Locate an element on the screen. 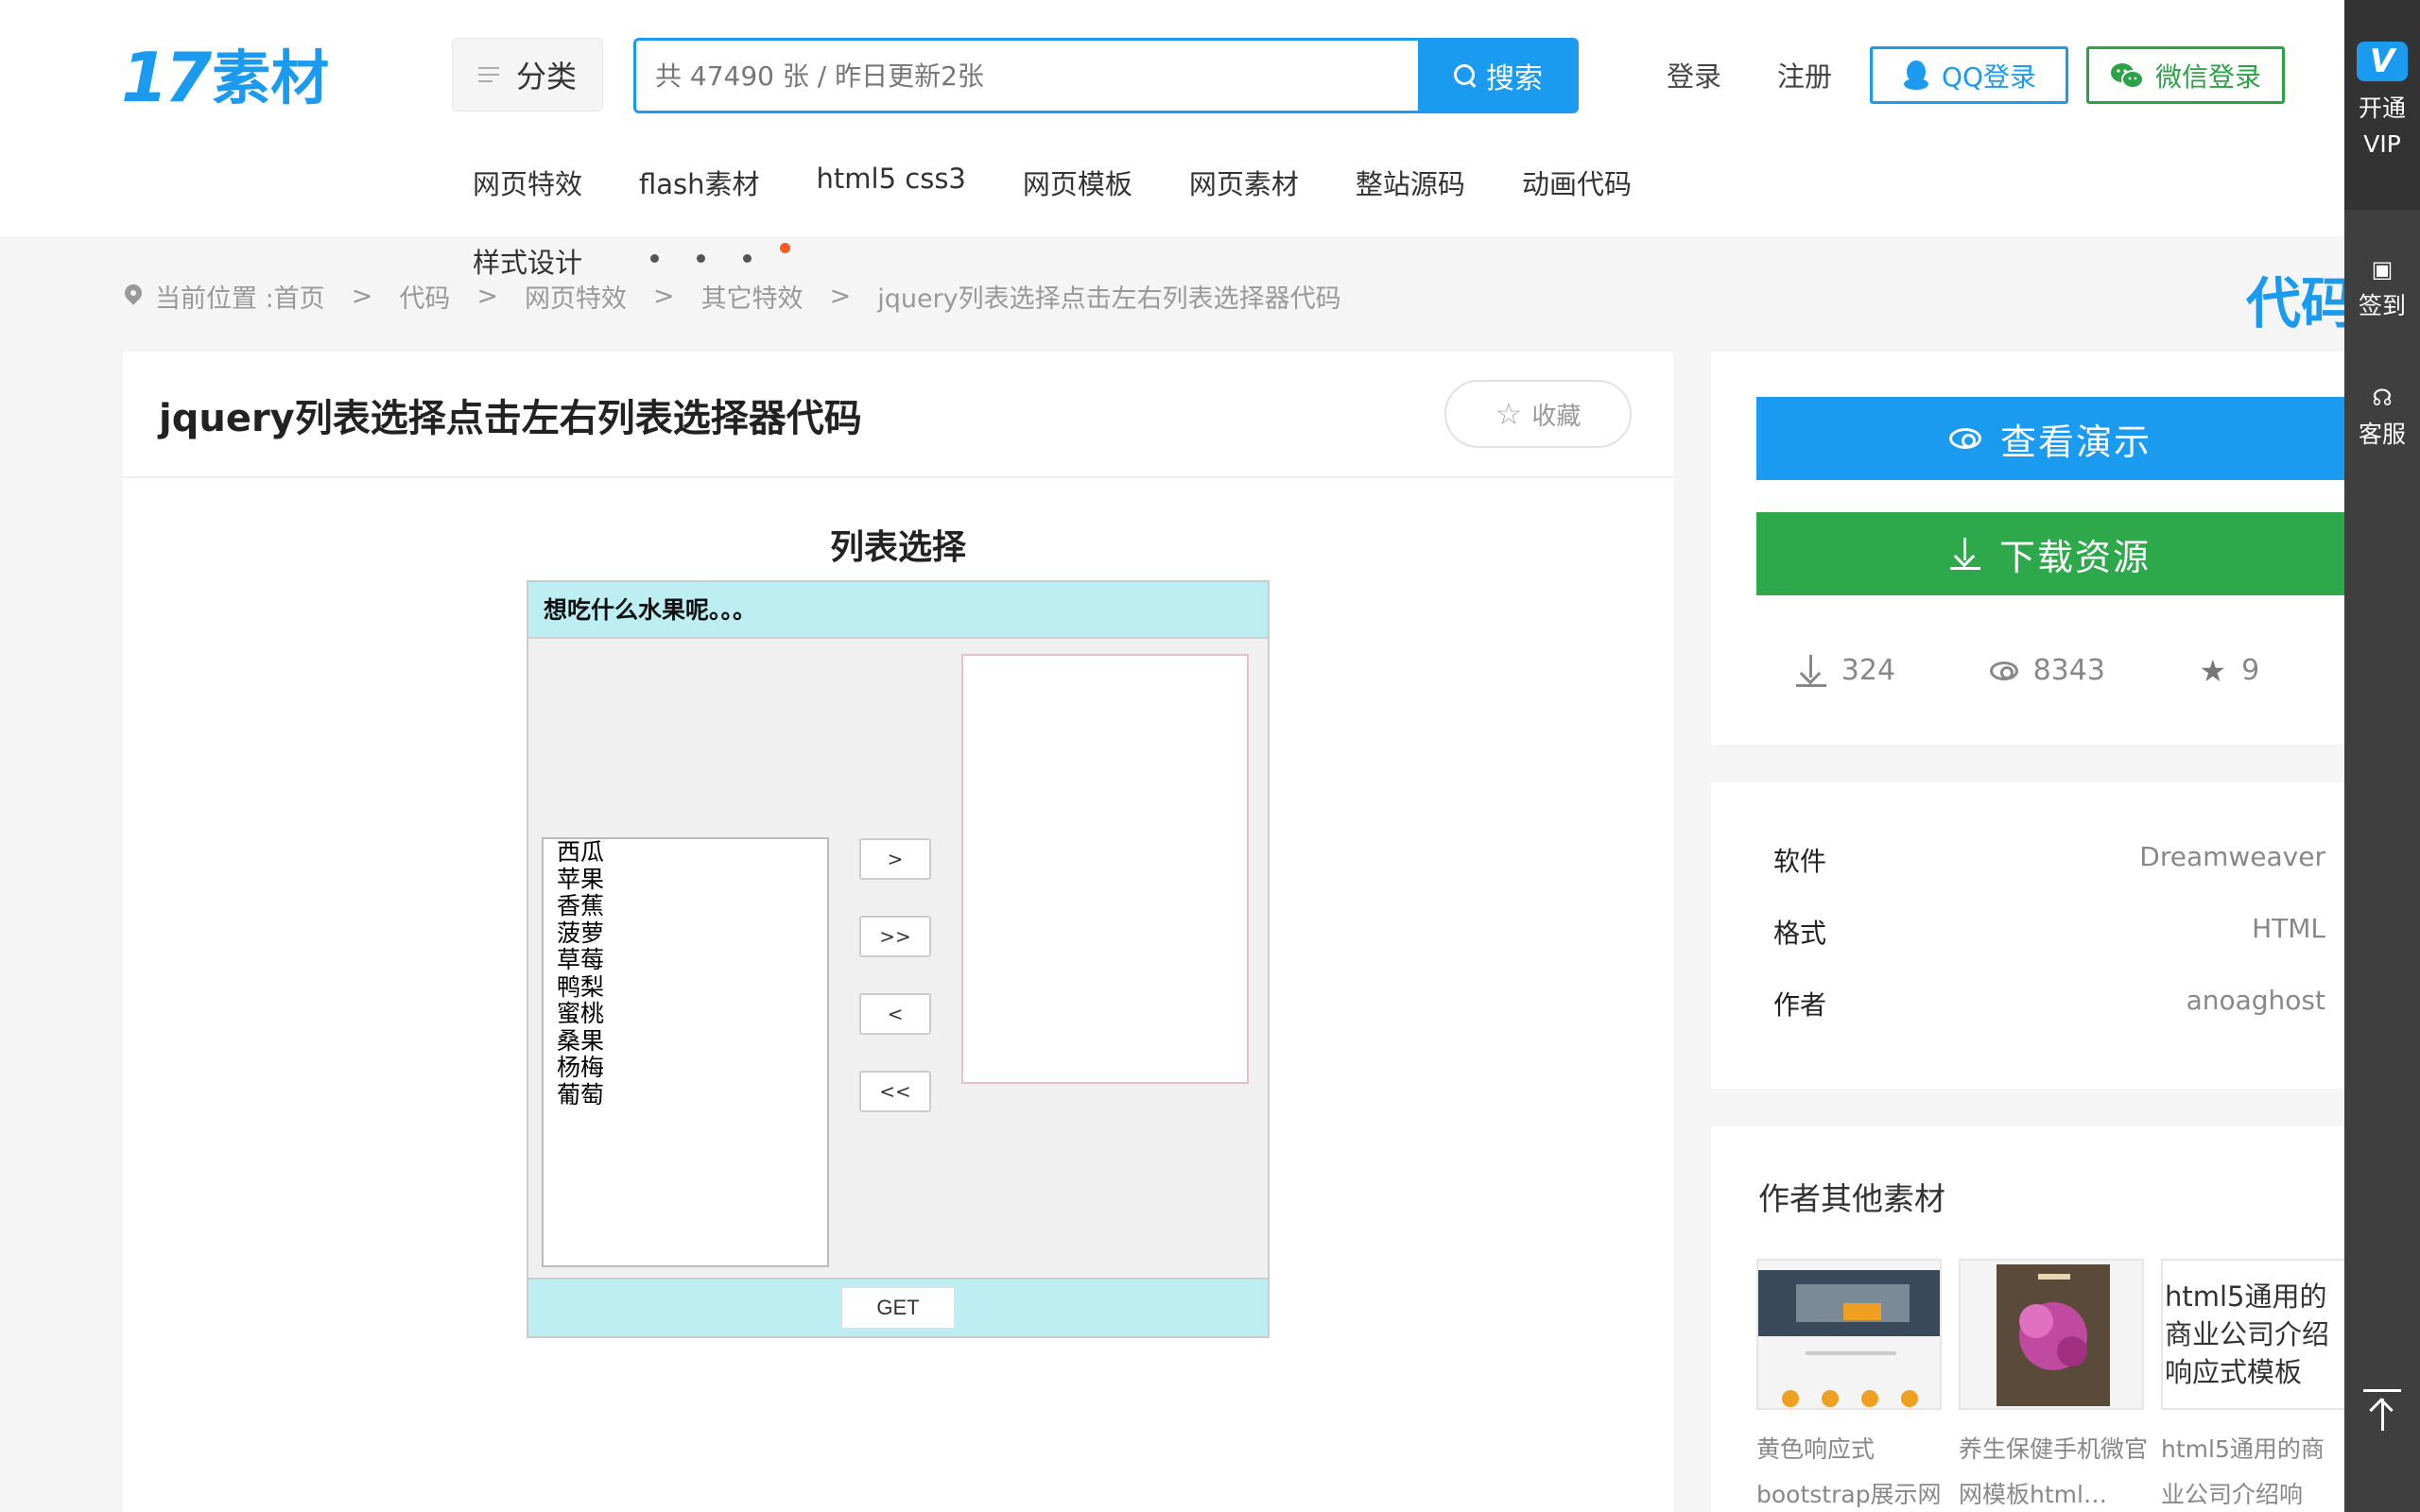  main-card-header: jquery列表选择点击左右列表选择器代码 ☆ 收藏 is located at coordinates (898, 415).